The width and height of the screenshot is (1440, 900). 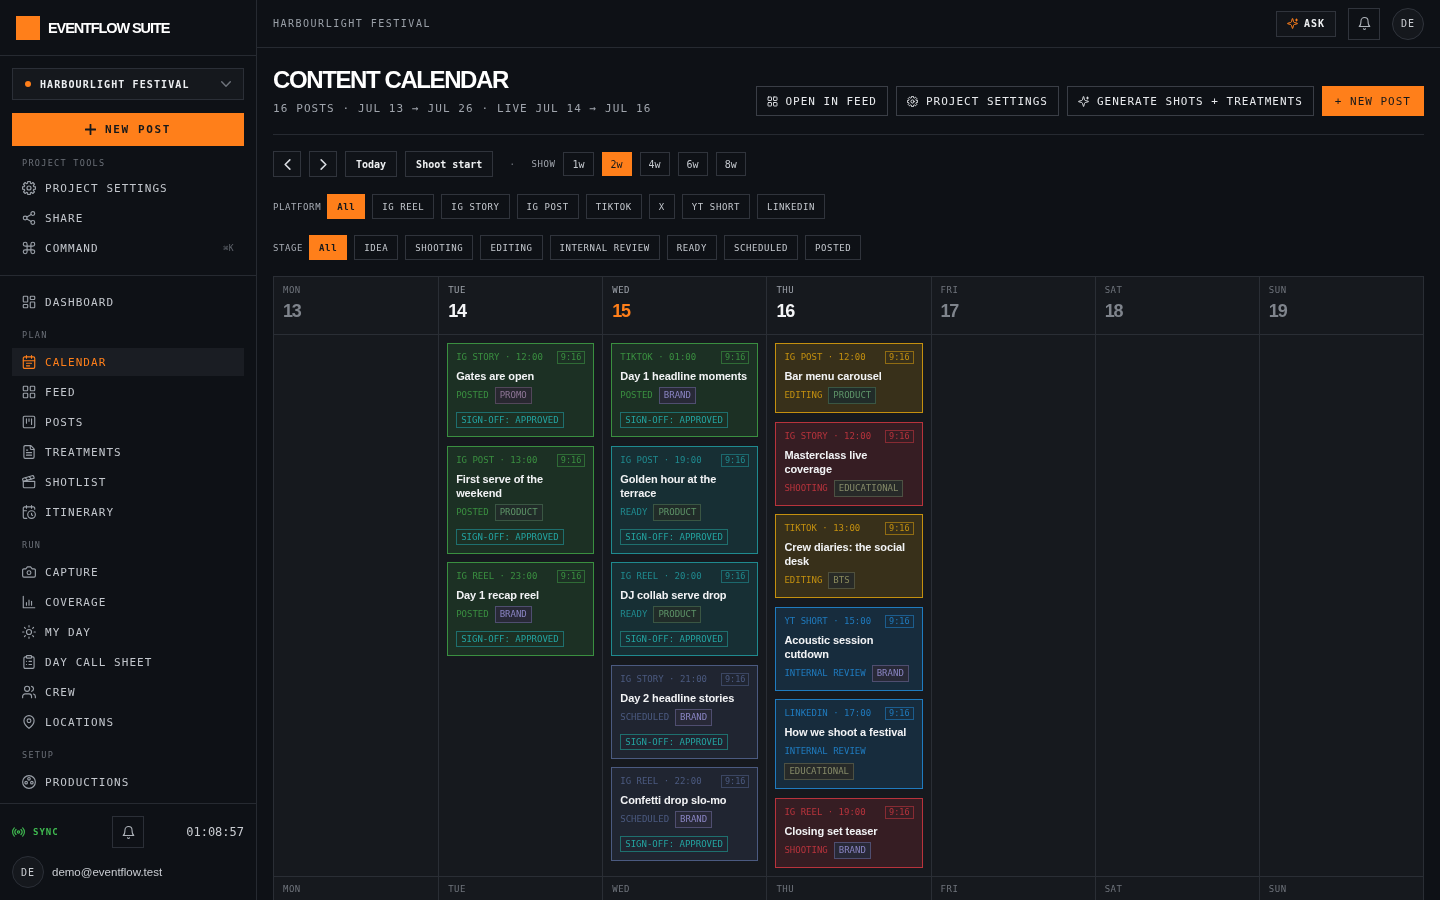 I want to click on post-card: YT SHORT · 15:00 9:16 Acoustic session cutdown INTERNAL REVIEW BRAND, so click(x=849, y=648).